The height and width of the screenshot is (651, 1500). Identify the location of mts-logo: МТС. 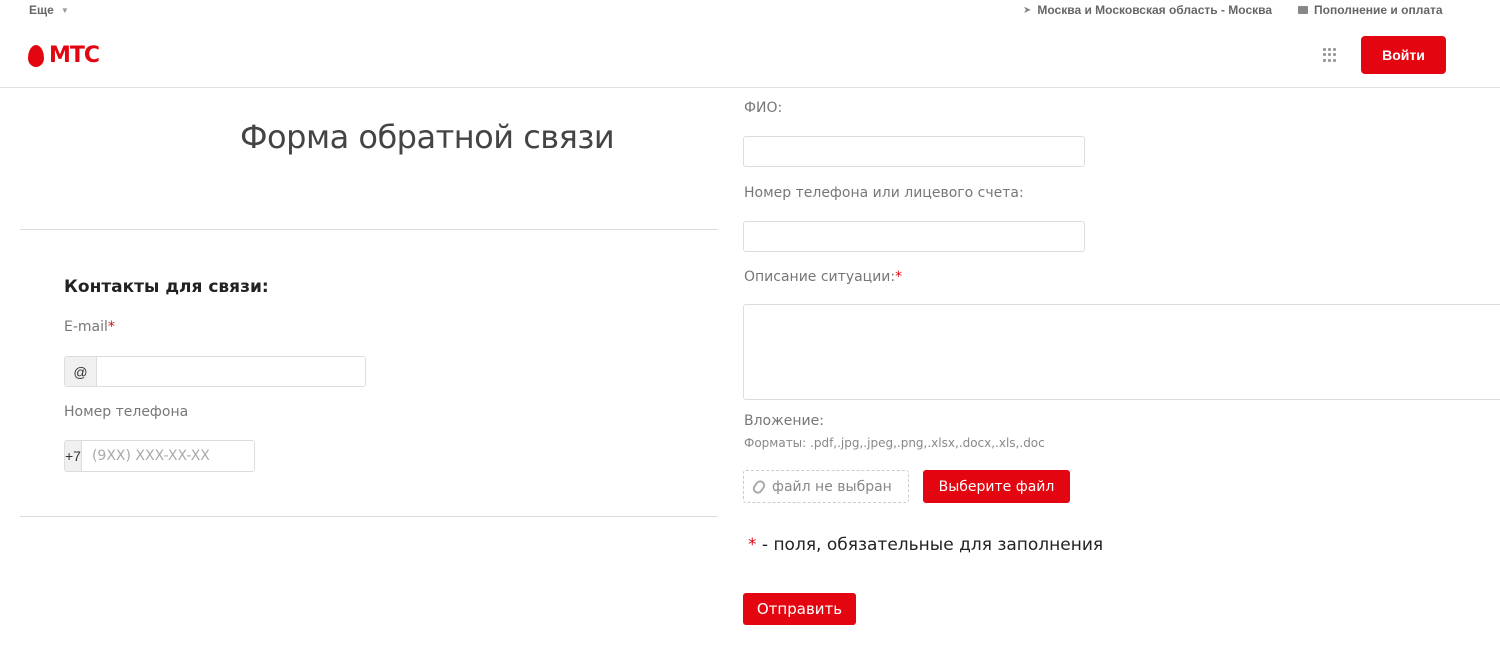
(64, 55).